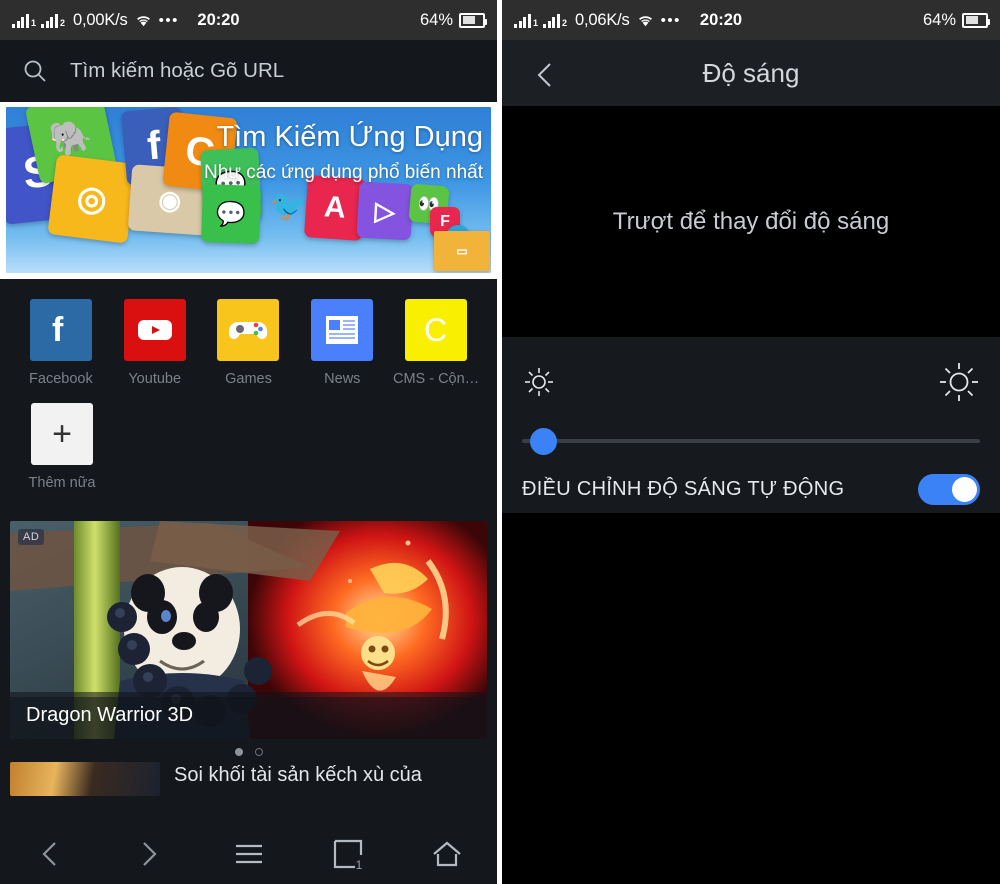 This screenshot has height=884, width=1000. What do you see at coordinates (62, 434) in the screenshot?
I see `plus-icon: +` at bounding box center [62, 434].